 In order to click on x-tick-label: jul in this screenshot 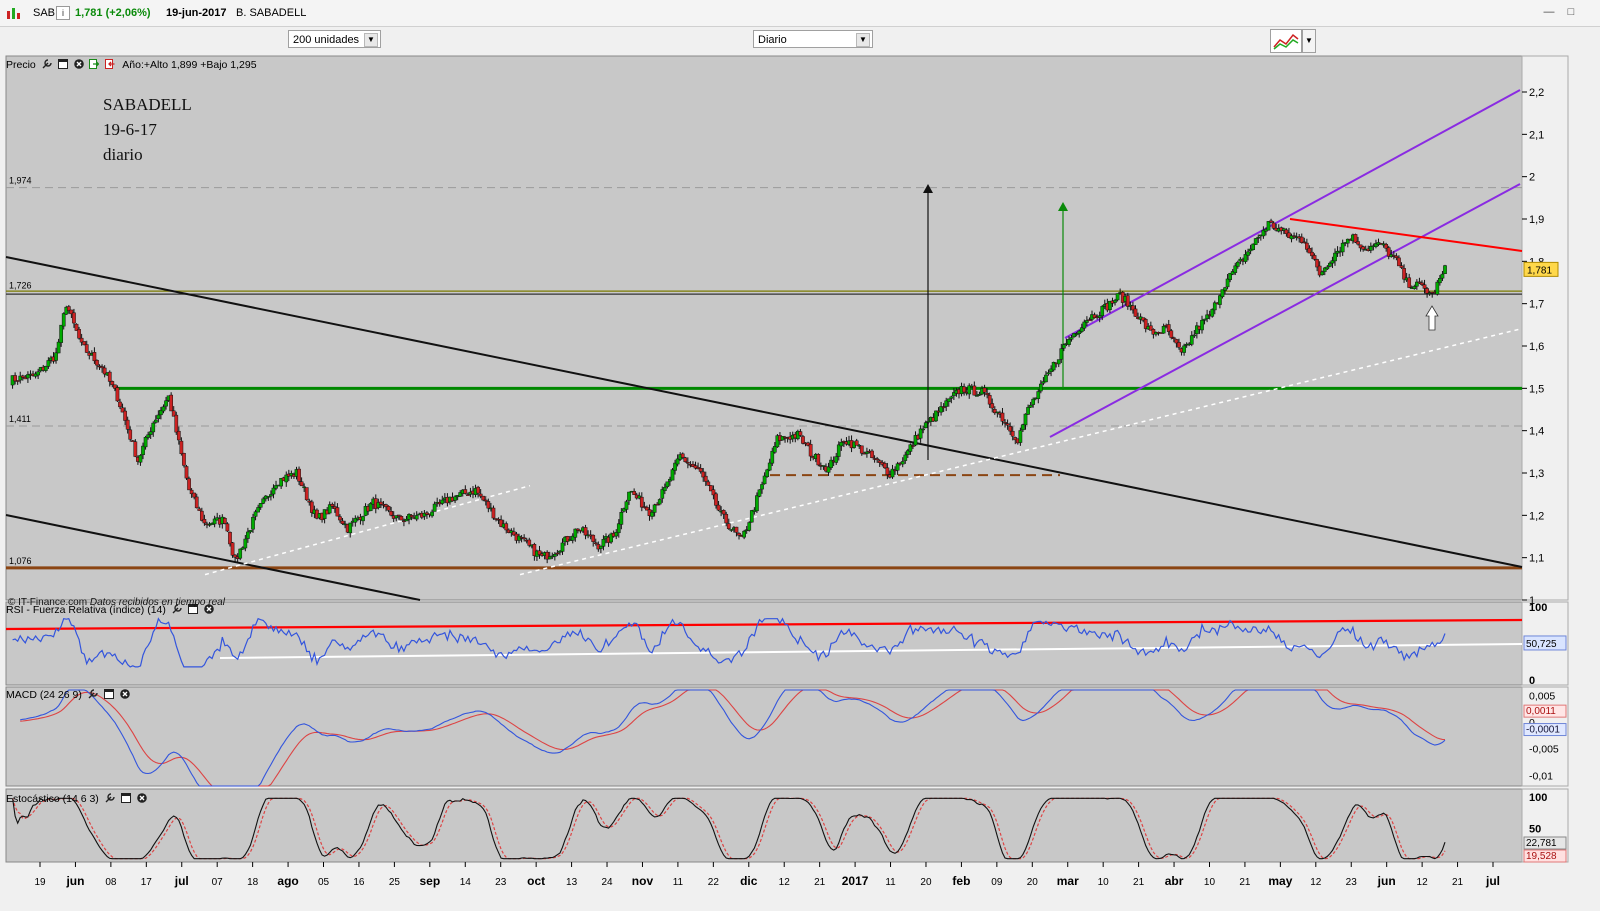, I will do `click(181, 881)`.